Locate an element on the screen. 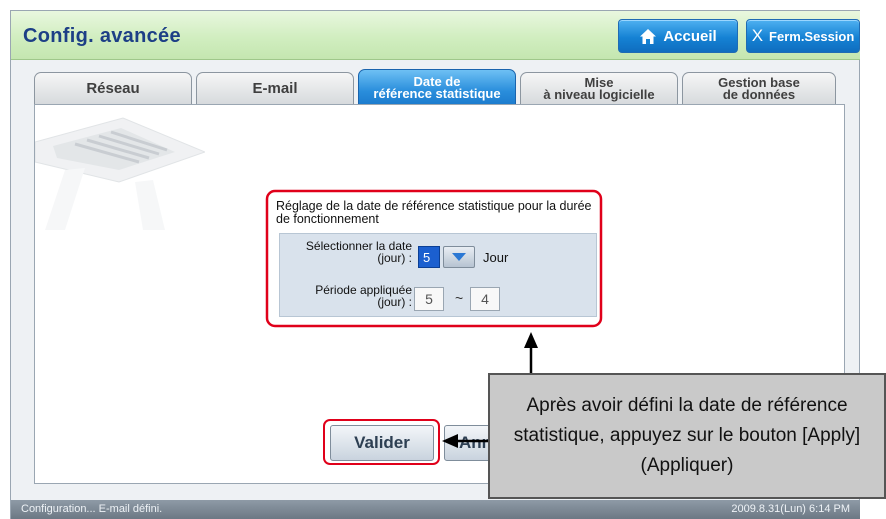  header-bar: Config. avancée Accueil X Ferm.Session is located at coordinates (435, 35).